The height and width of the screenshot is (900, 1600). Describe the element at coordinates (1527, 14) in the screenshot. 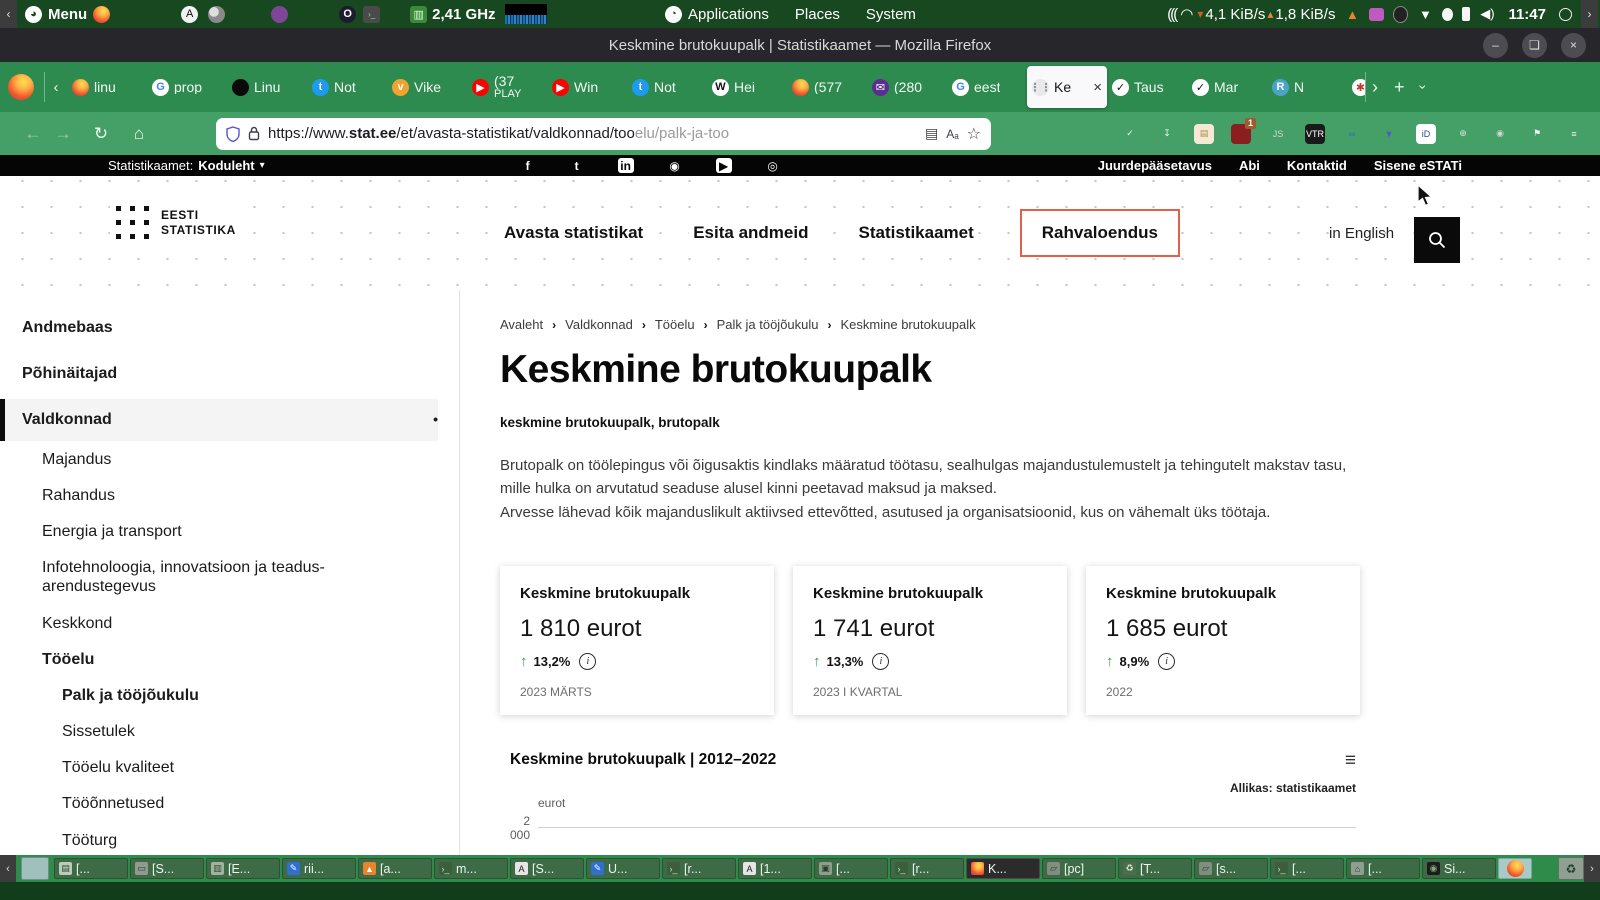

I see `clock: 11:47` at that location.